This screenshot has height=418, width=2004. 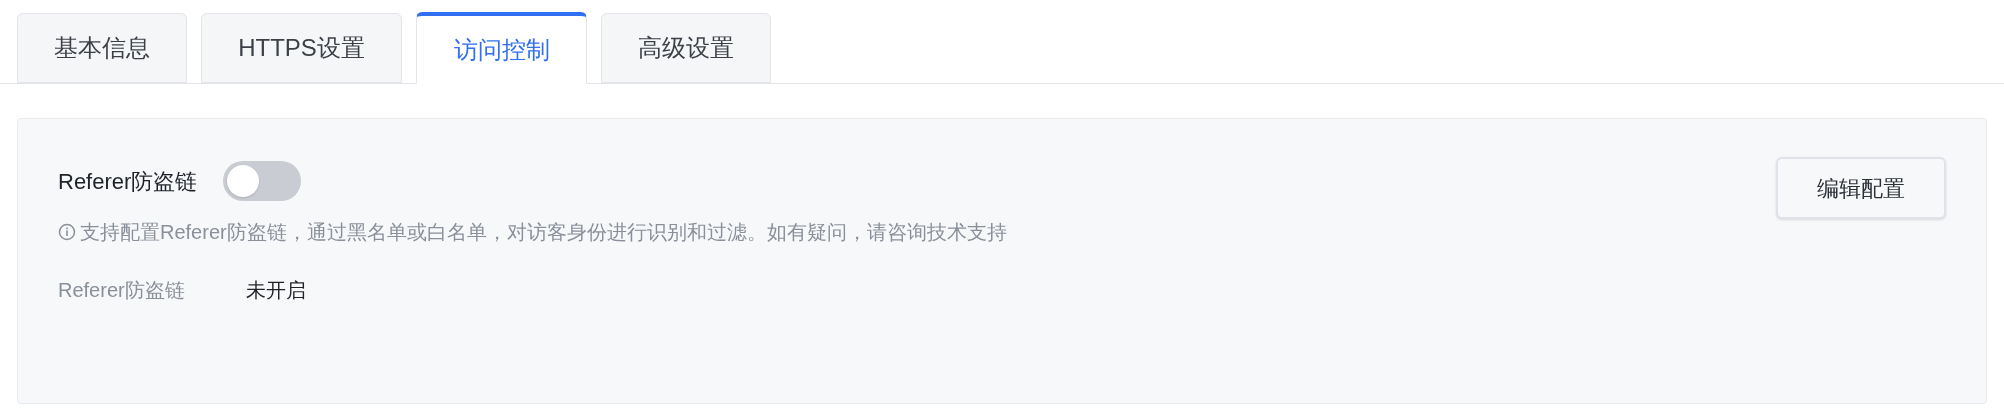 What do you see at coordinates (67, 232) in the screenshot?
I see `info-icon` at bounding box center [67, 232].